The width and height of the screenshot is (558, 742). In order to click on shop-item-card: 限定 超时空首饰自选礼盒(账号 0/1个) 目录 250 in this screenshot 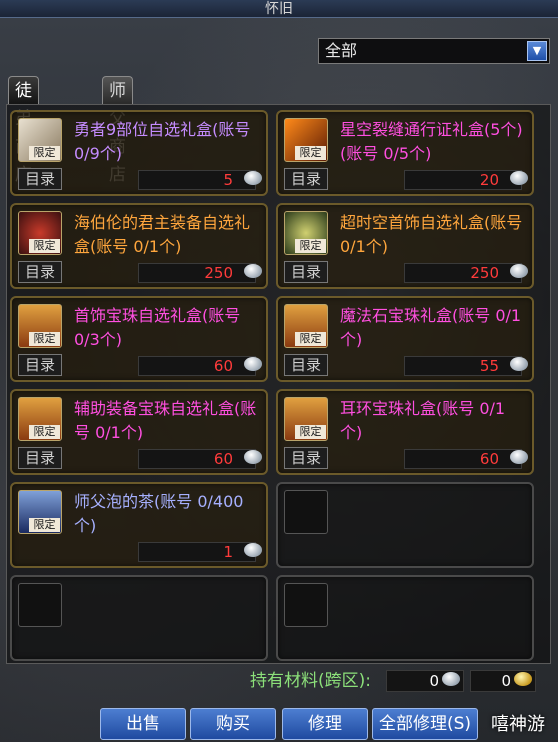, I will do `click(405, 246)`.